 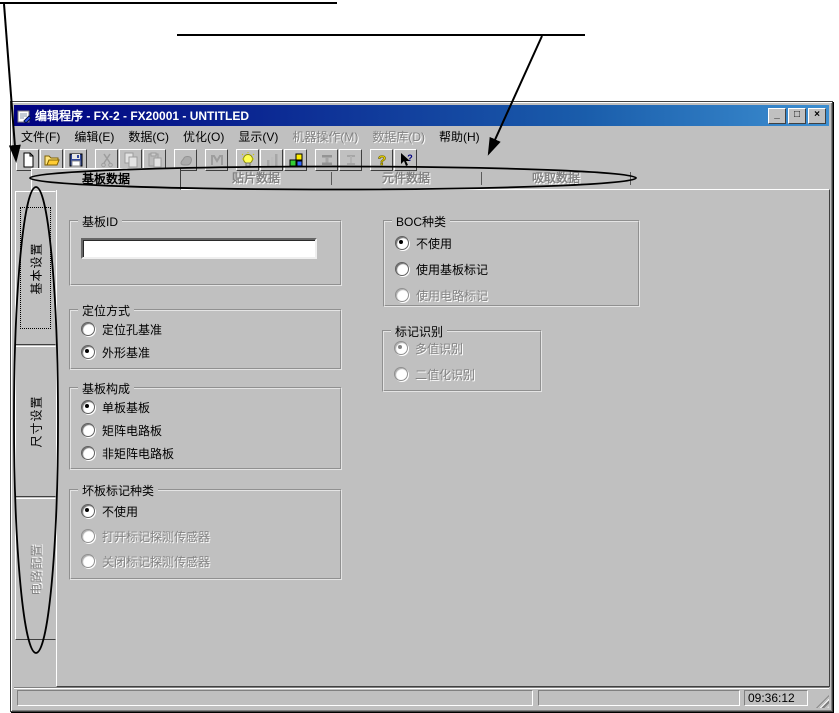 I want to click on radio-label: 单板基板, so click(x=126, y=407).